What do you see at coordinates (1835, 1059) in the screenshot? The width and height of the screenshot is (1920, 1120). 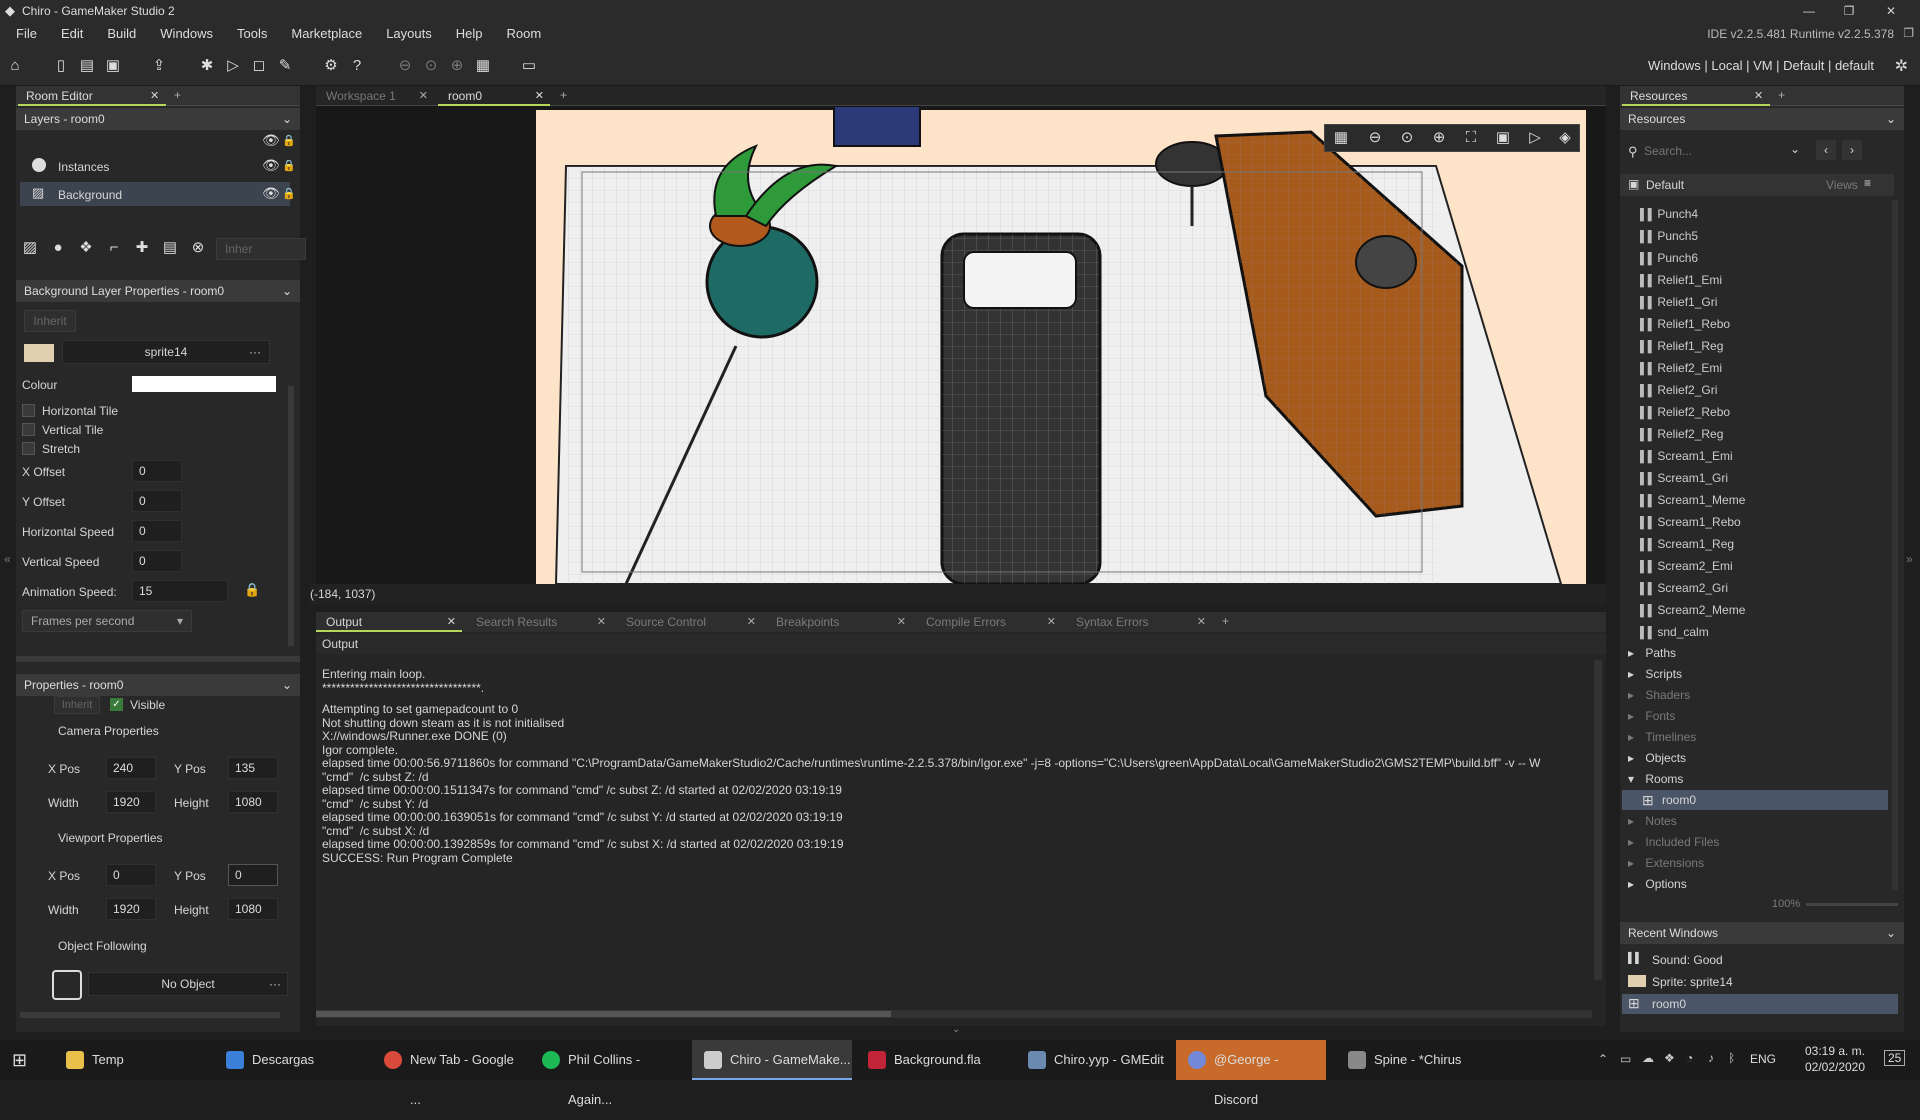 I see `clock: 03:19 a. m. 02/02/2020` at bounding box center [1835, 1059].